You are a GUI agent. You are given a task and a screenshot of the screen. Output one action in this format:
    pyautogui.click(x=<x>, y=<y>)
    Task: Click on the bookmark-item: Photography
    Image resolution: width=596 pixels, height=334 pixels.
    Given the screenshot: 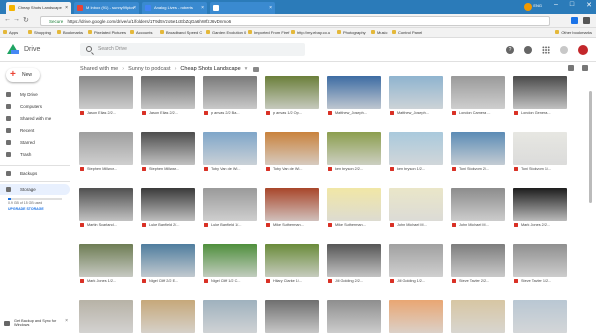 What is the action you would take?
    pyautogui.click(x=351, y=32)
    